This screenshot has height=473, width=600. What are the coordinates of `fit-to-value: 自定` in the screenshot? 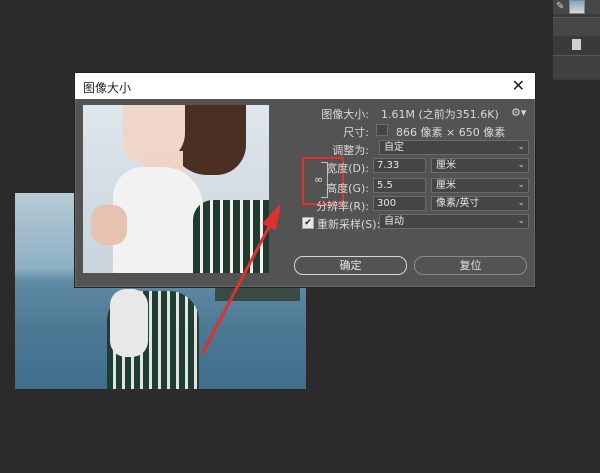 It's located at (394, 147).